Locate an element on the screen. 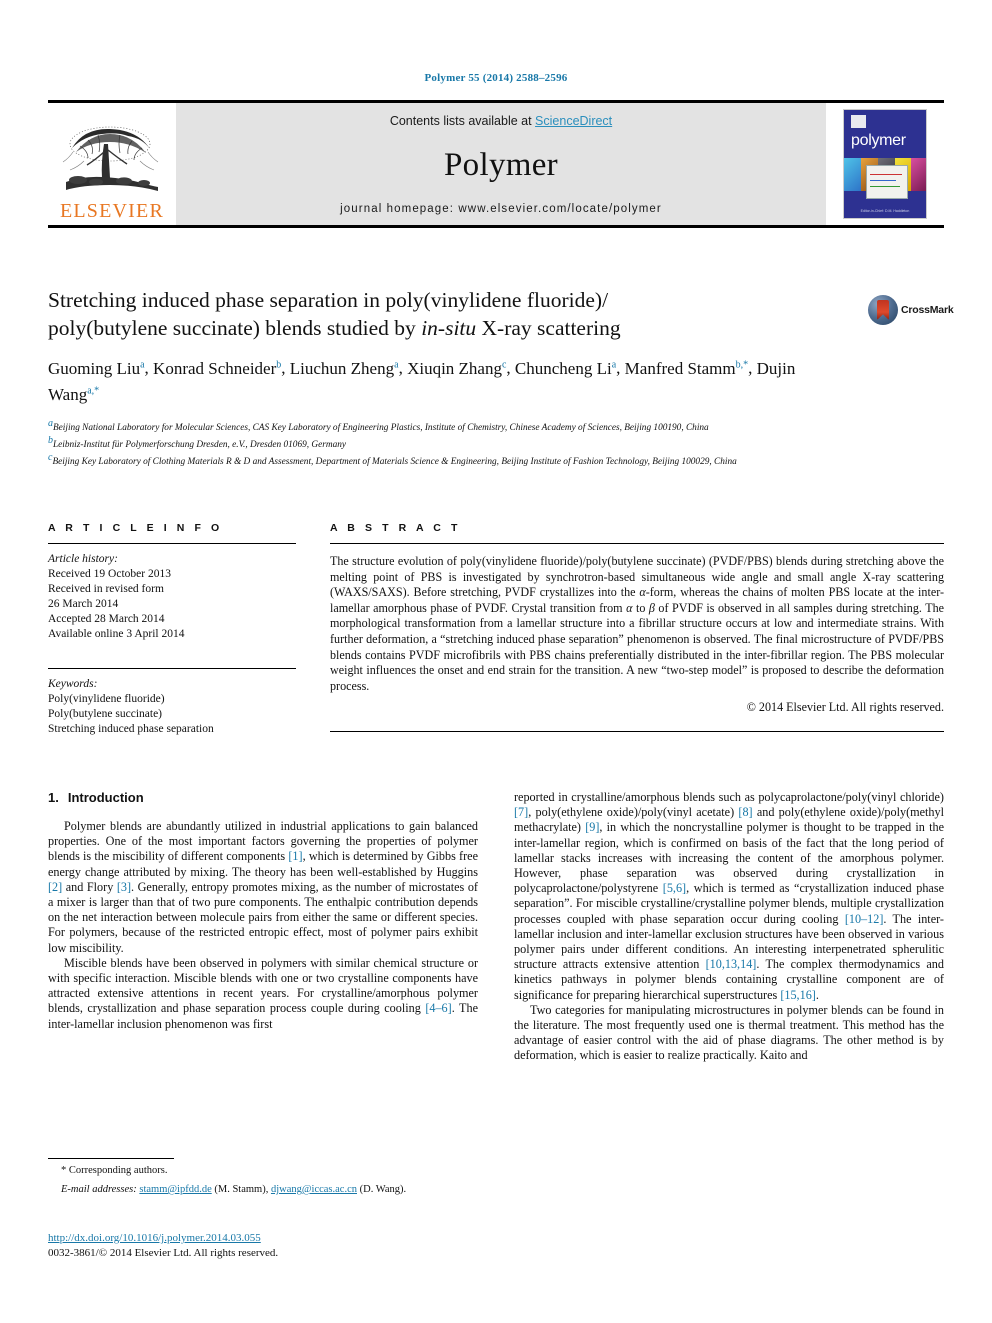 The height and width of the screenshot is (1323, 992). crossmark-icon is located at coordinates (883, 310).